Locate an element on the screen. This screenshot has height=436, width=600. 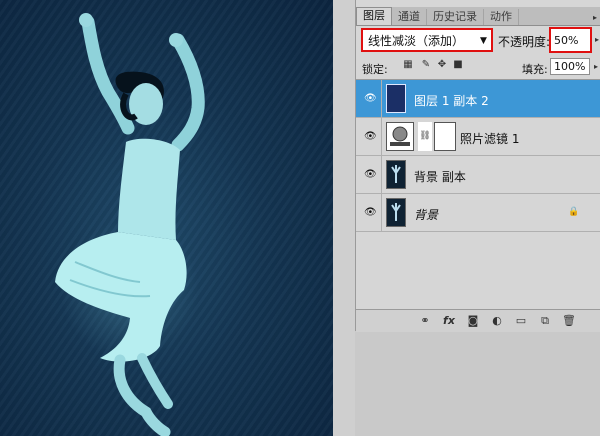
tabs-scroll-icon: ▸ is located at coordinates (594, 17).